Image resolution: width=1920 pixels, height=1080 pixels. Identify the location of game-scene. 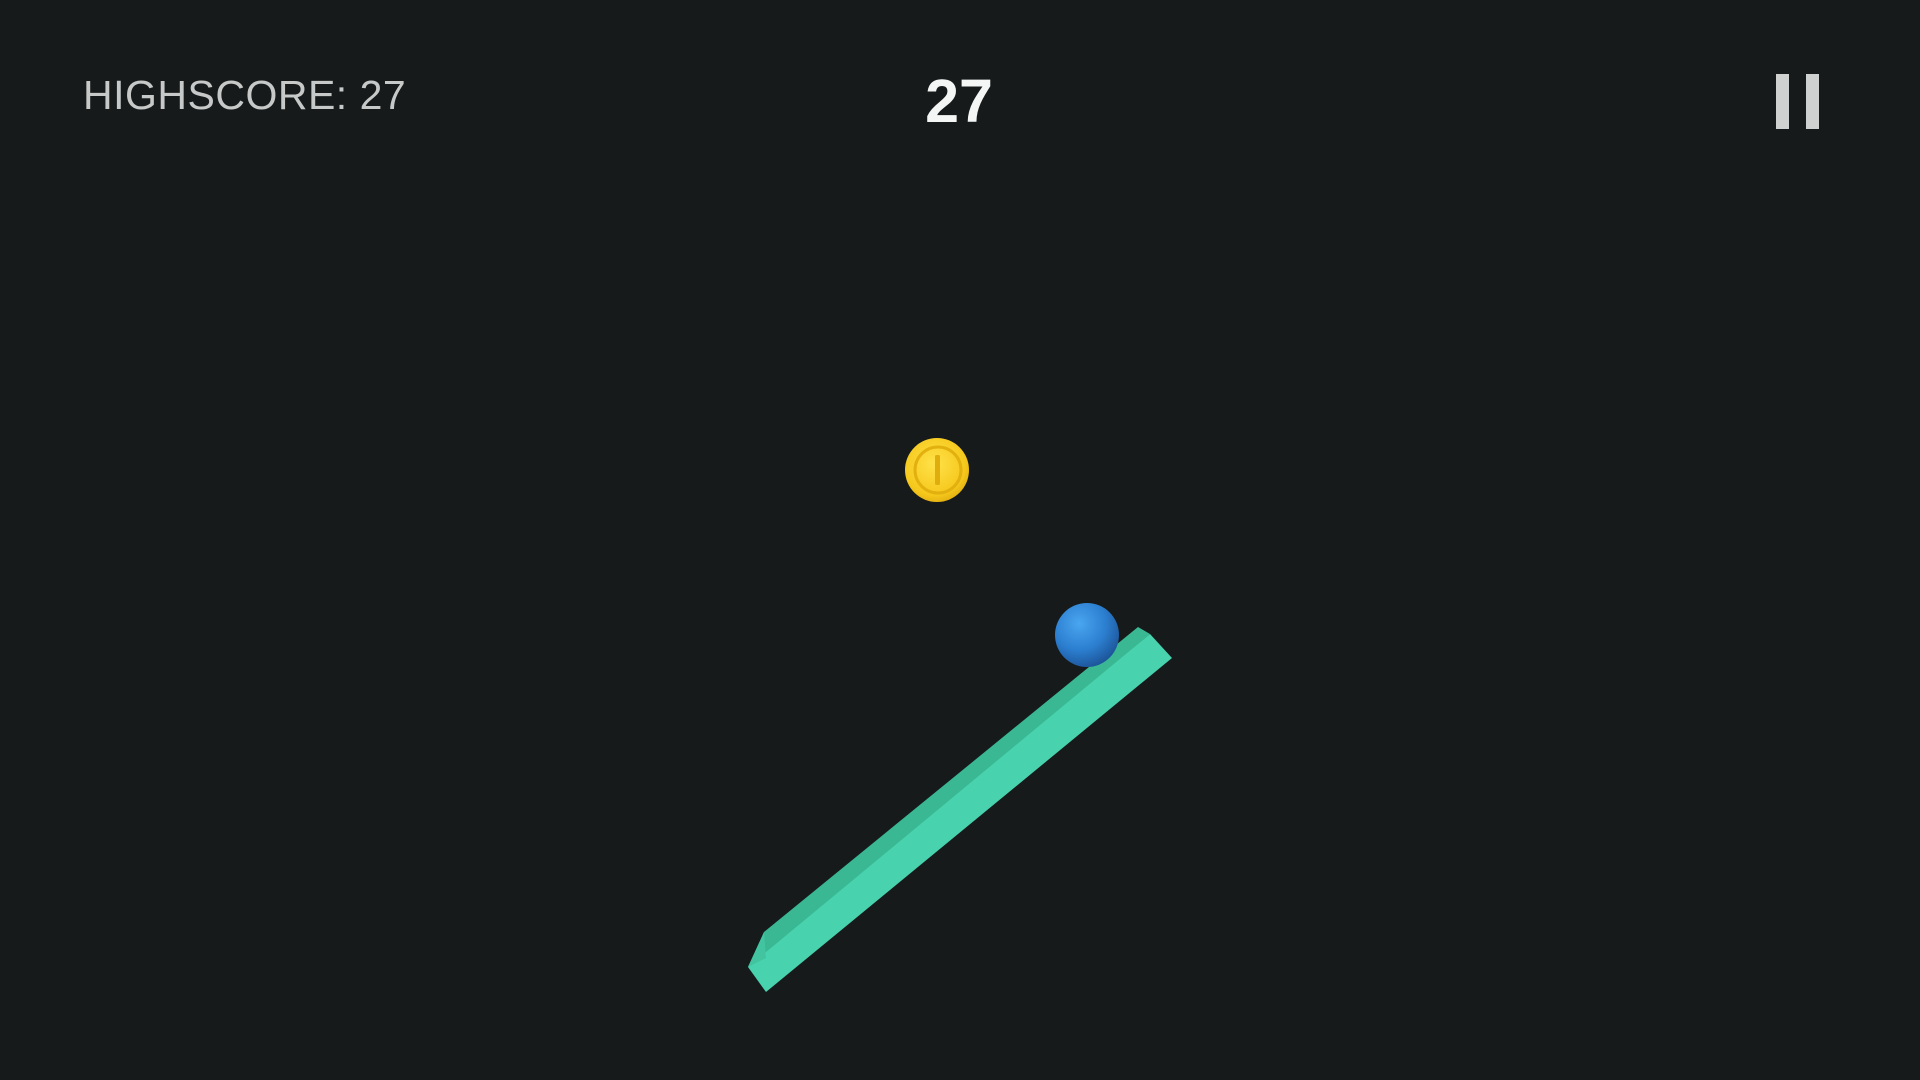
(960, 715).